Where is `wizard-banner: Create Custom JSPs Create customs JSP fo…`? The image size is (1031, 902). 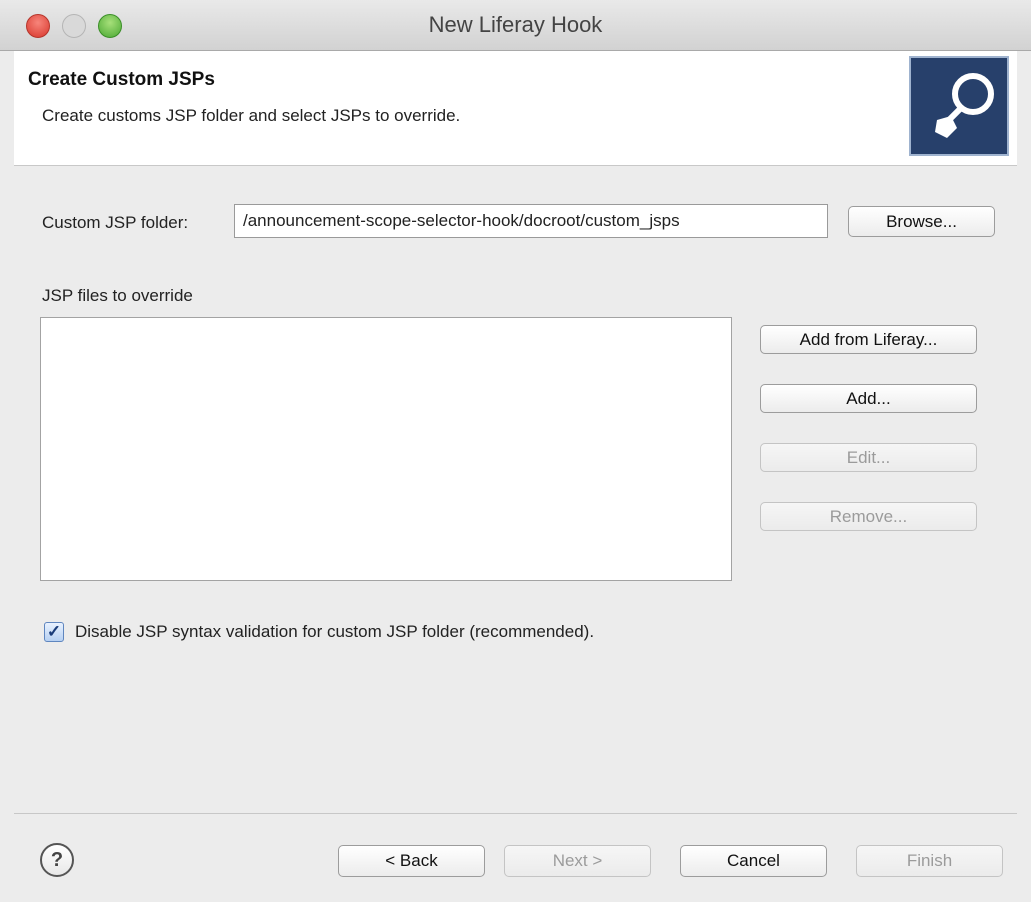 wizard-banner: Create Custom JSPs Create customs JSP fo… is located at coordinates (515, 108).